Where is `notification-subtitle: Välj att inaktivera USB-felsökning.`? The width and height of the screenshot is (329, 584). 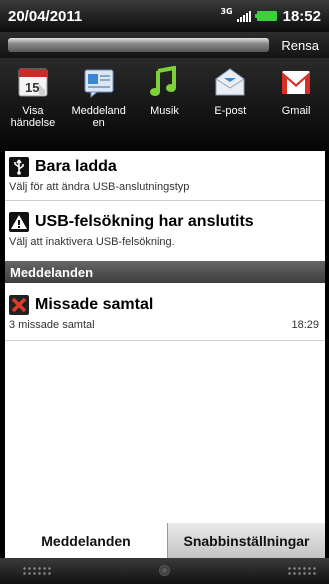
notification-subtitle: Välj att inaktivera USB-felsökning. is located at coordinates (92, 242).